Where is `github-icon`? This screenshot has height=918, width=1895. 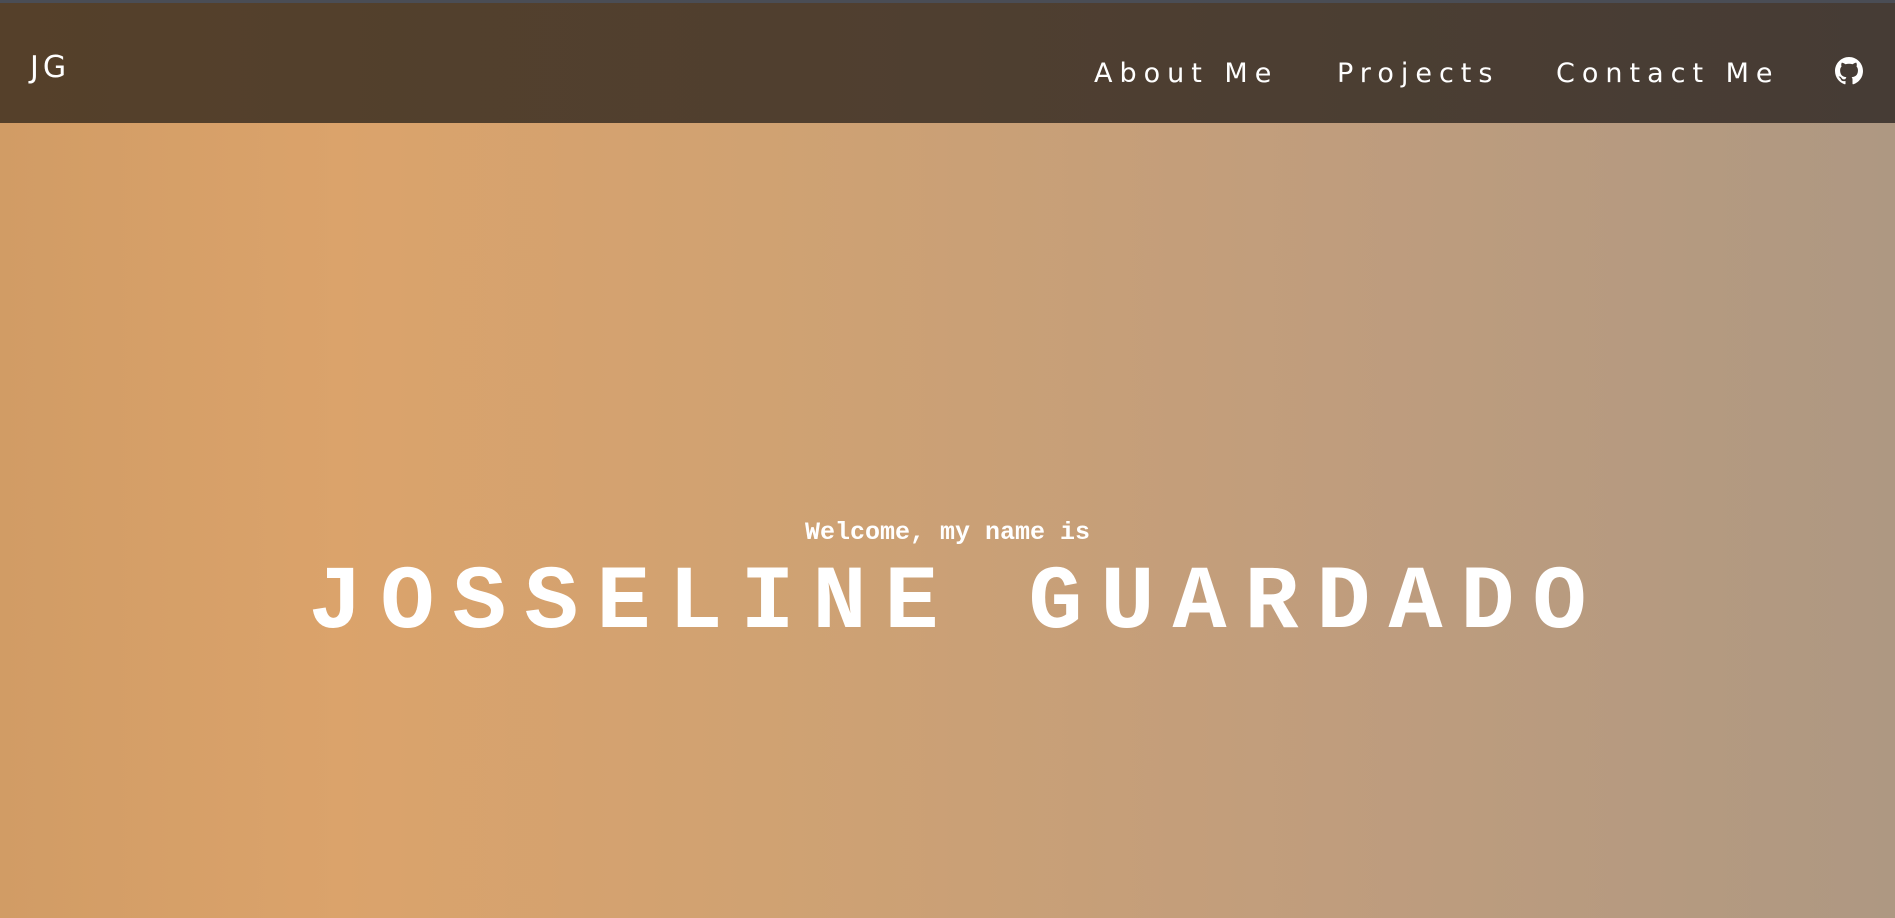 github-icon is located at coordinates (1849, 71).